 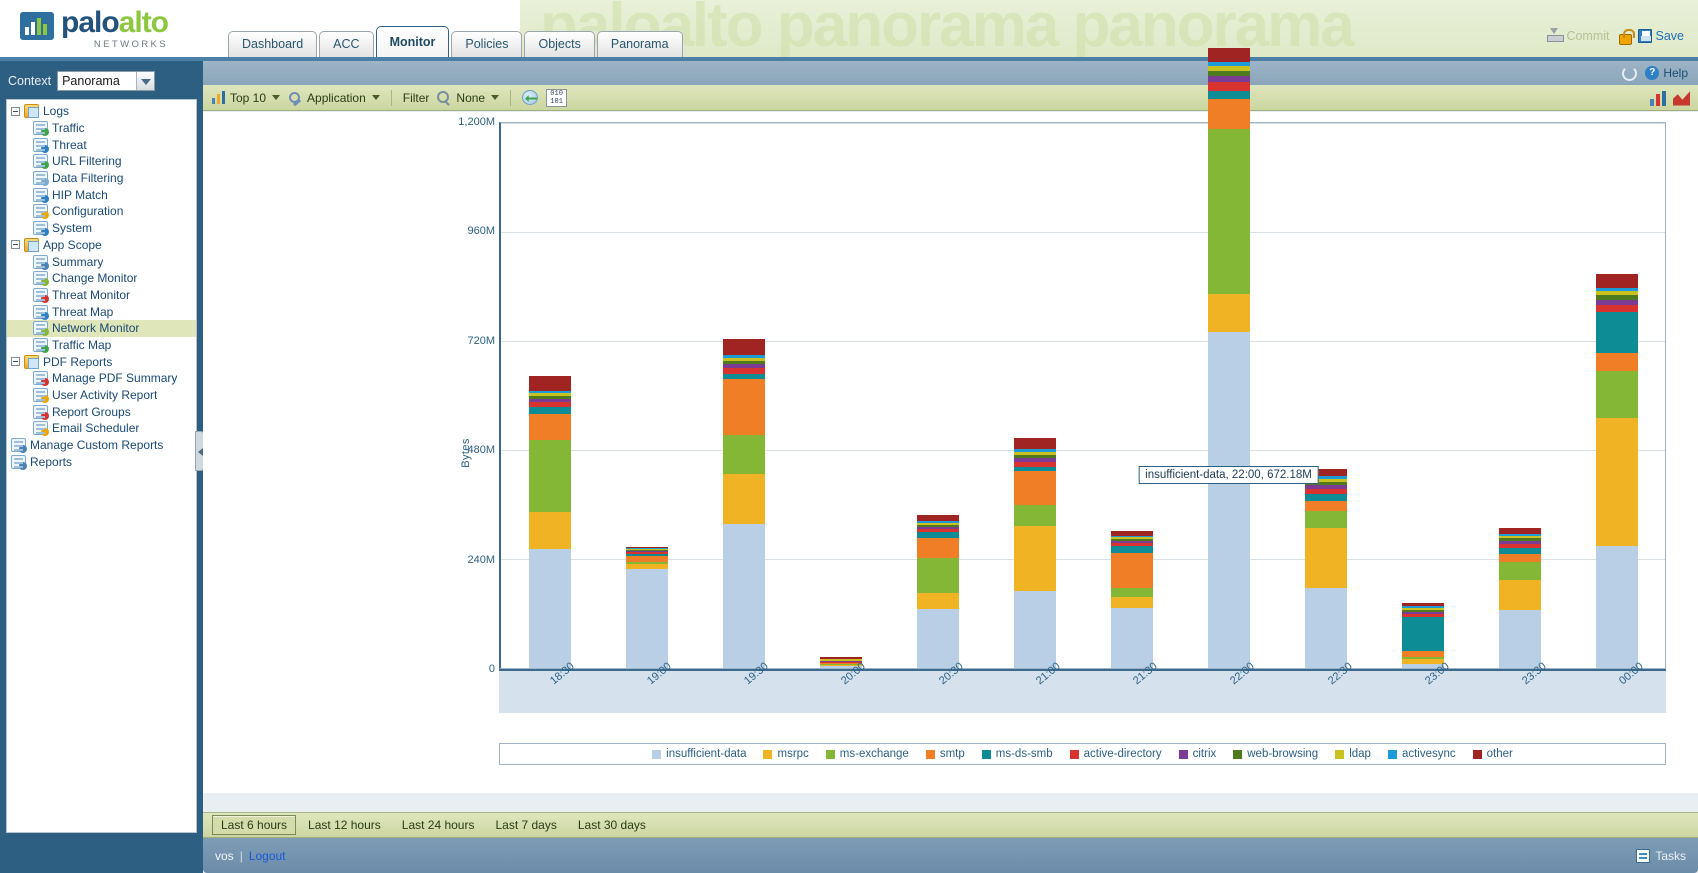 What do you see at coordinates (101, 461) in the screenshot?
I see `sidebar-item-reports: Reports` at bounding box center [101, 461].